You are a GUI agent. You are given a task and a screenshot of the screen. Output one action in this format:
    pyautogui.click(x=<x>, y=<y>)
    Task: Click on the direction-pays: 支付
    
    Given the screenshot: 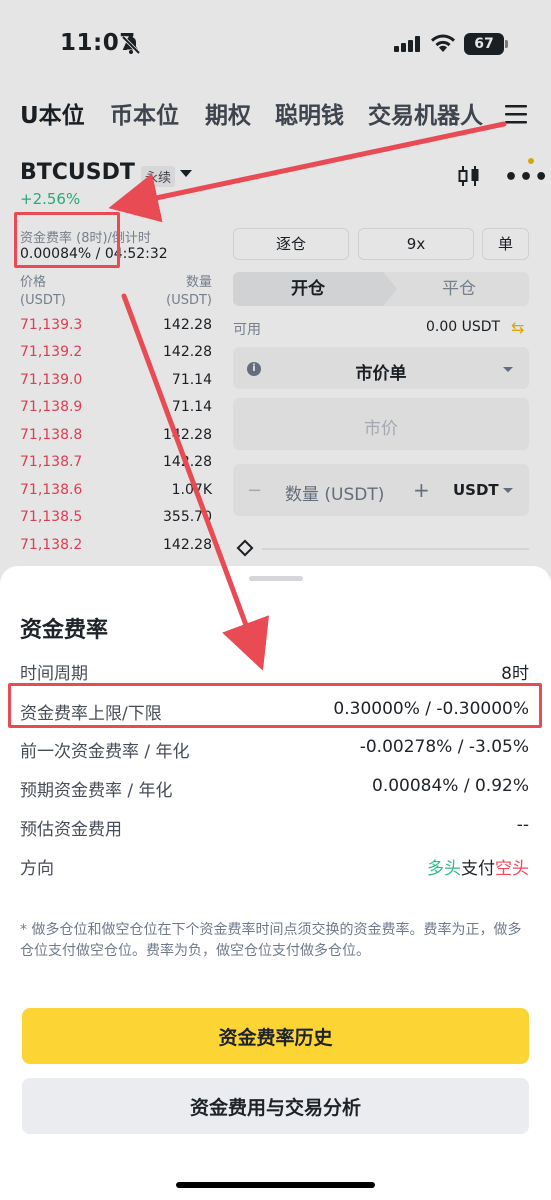 What is the action you would take?
    pyautogui.click(x=478, y=869)
    